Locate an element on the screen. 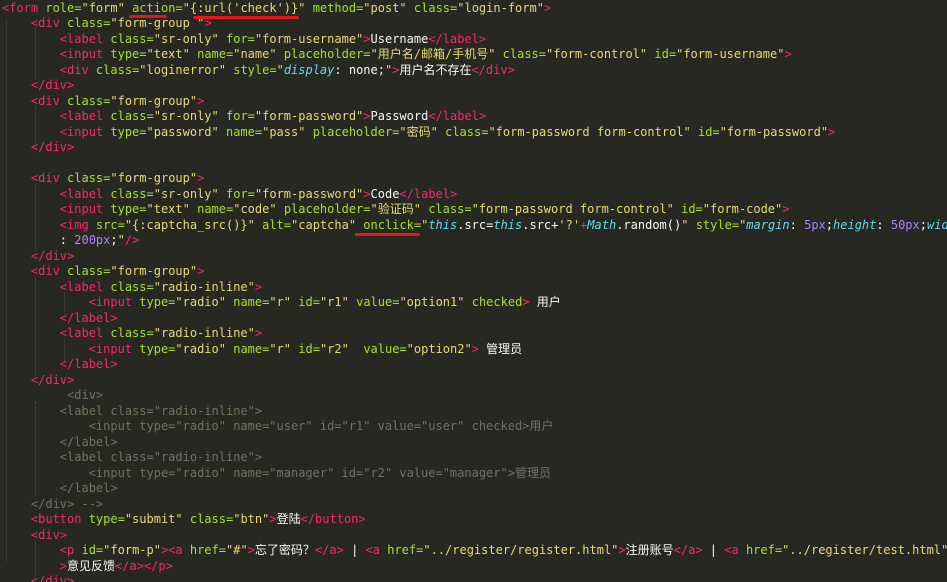  code-token: "code" is located at coordinates (255, 209).